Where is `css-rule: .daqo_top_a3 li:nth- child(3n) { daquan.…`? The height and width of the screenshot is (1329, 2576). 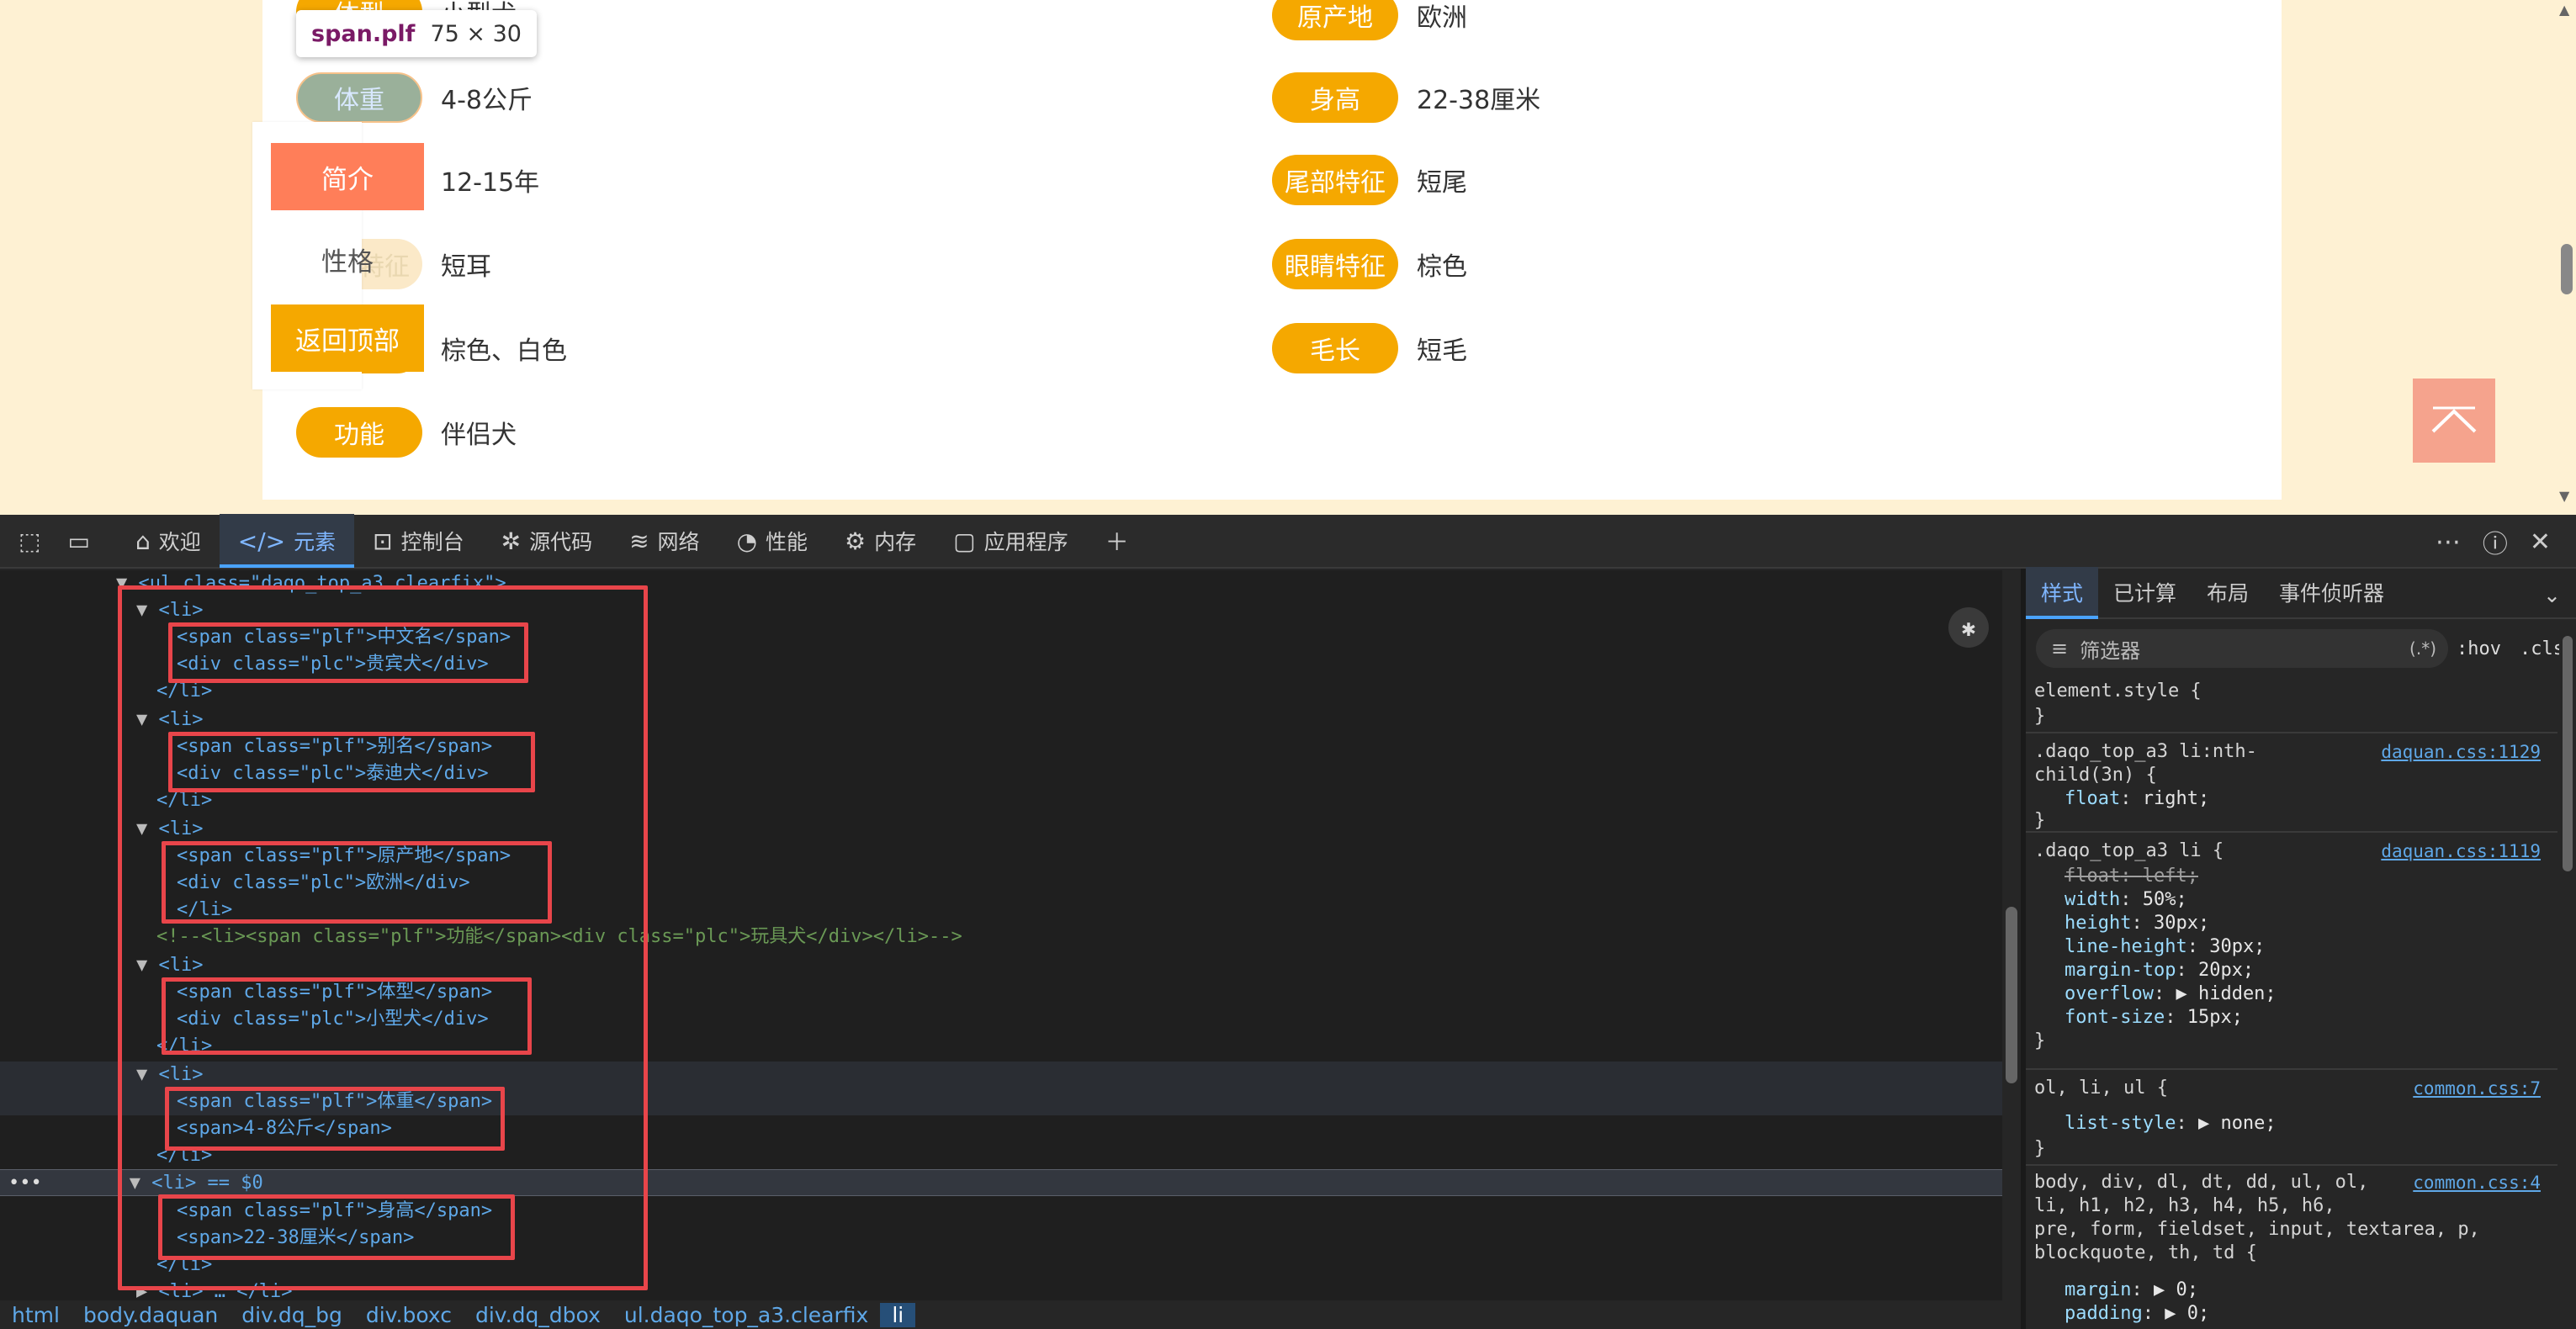
css-rule: .daqo_top_a3 li:nth- child(3n) { daquan.… is located at coordinates (2291, 784).